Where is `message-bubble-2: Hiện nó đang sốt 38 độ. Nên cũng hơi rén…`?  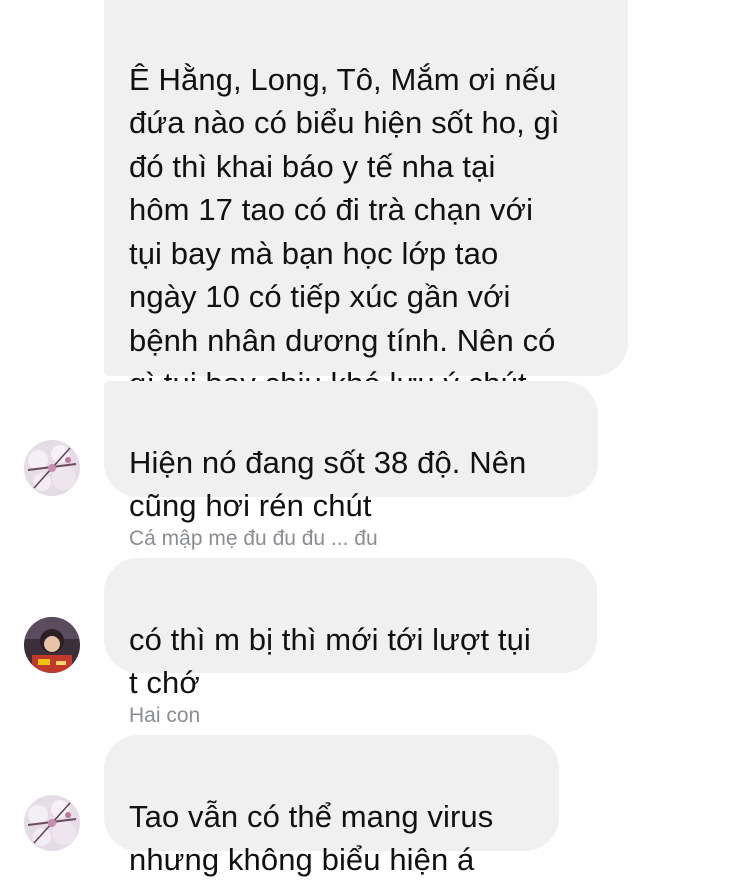 message-bubble-2: Hiện nó đang sốt 38 độ. Nên cũng hơi rén… is located at coordinates (351, 452).